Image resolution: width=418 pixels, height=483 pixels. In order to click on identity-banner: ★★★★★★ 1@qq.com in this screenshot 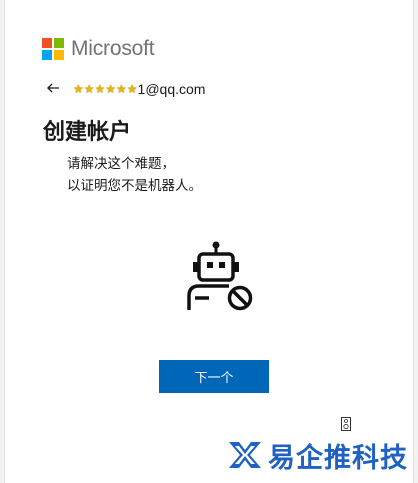, I will do `click(125, 89)`.